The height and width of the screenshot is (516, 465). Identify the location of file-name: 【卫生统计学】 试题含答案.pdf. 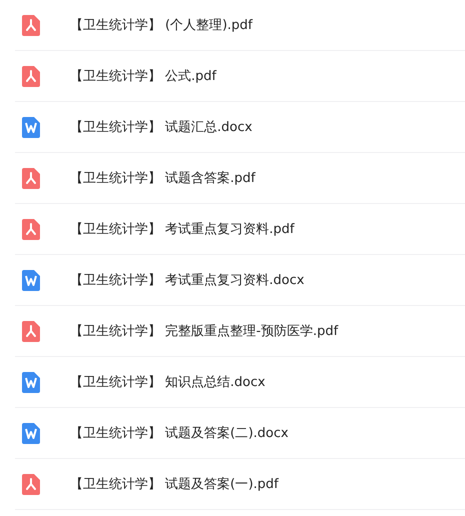
(163, 178).